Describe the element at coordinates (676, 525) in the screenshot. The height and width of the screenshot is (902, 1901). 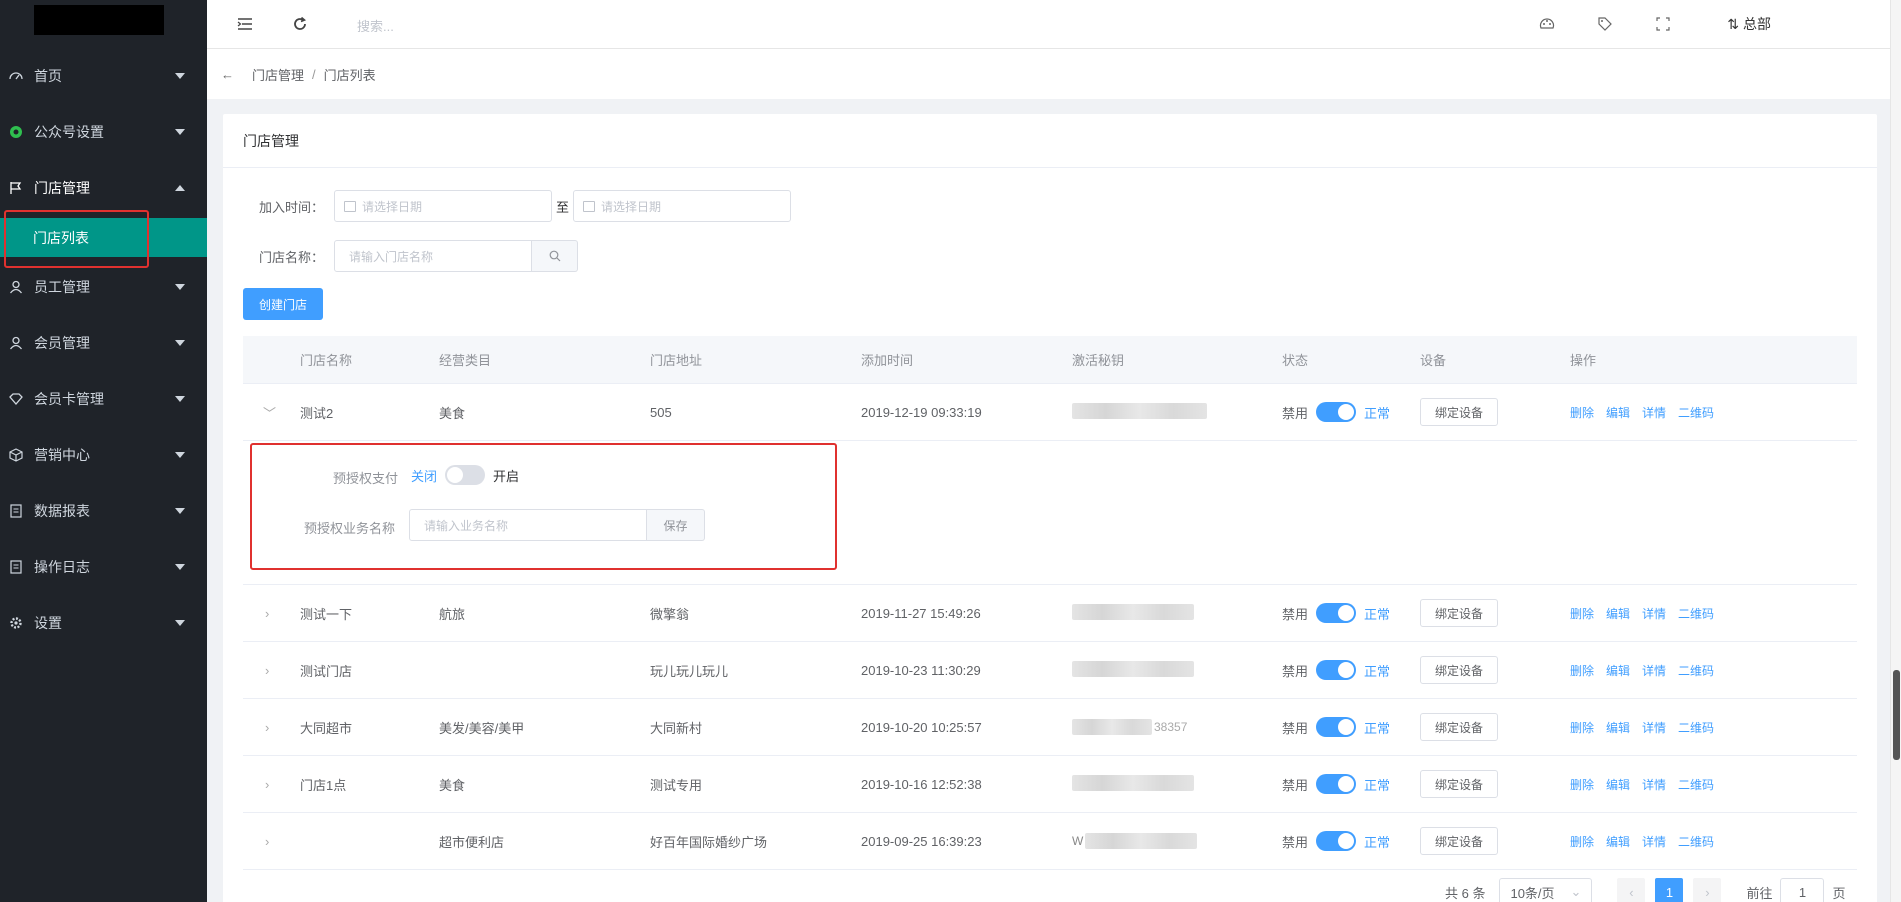
I see `save-button: 保存` at that location.